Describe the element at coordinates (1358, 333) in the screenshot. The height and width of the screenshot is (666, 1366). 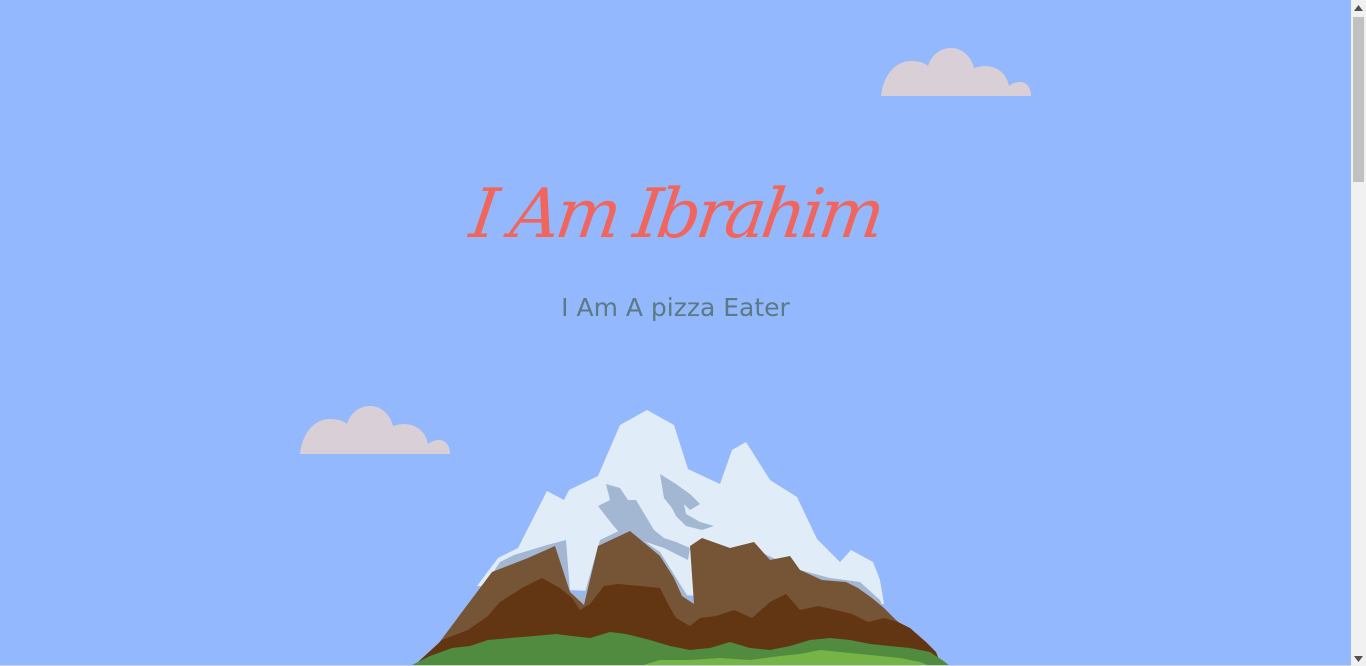
I see `vertical-scrollbar` at that location.